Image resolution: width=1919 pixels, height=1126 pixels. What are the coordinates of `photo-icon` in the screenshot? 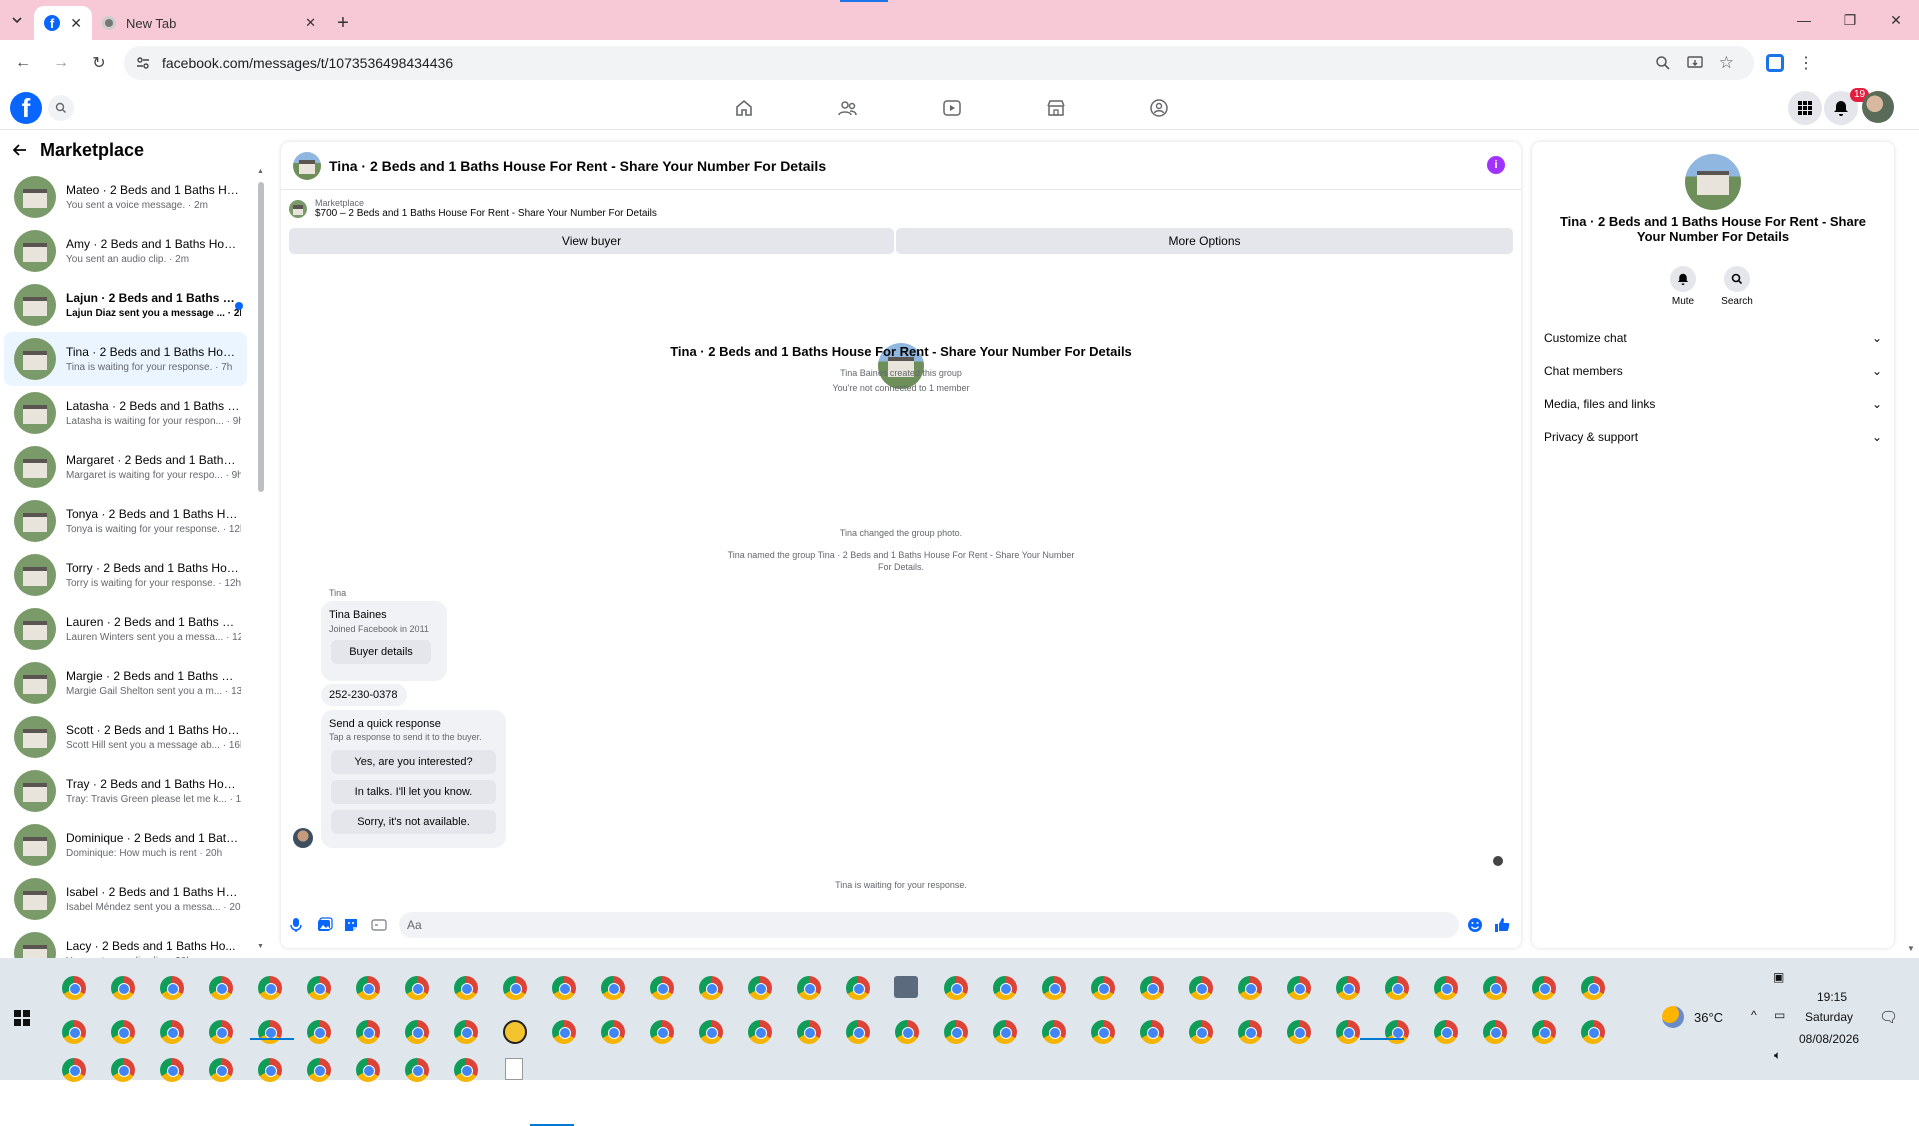 It's located at (325, 925).